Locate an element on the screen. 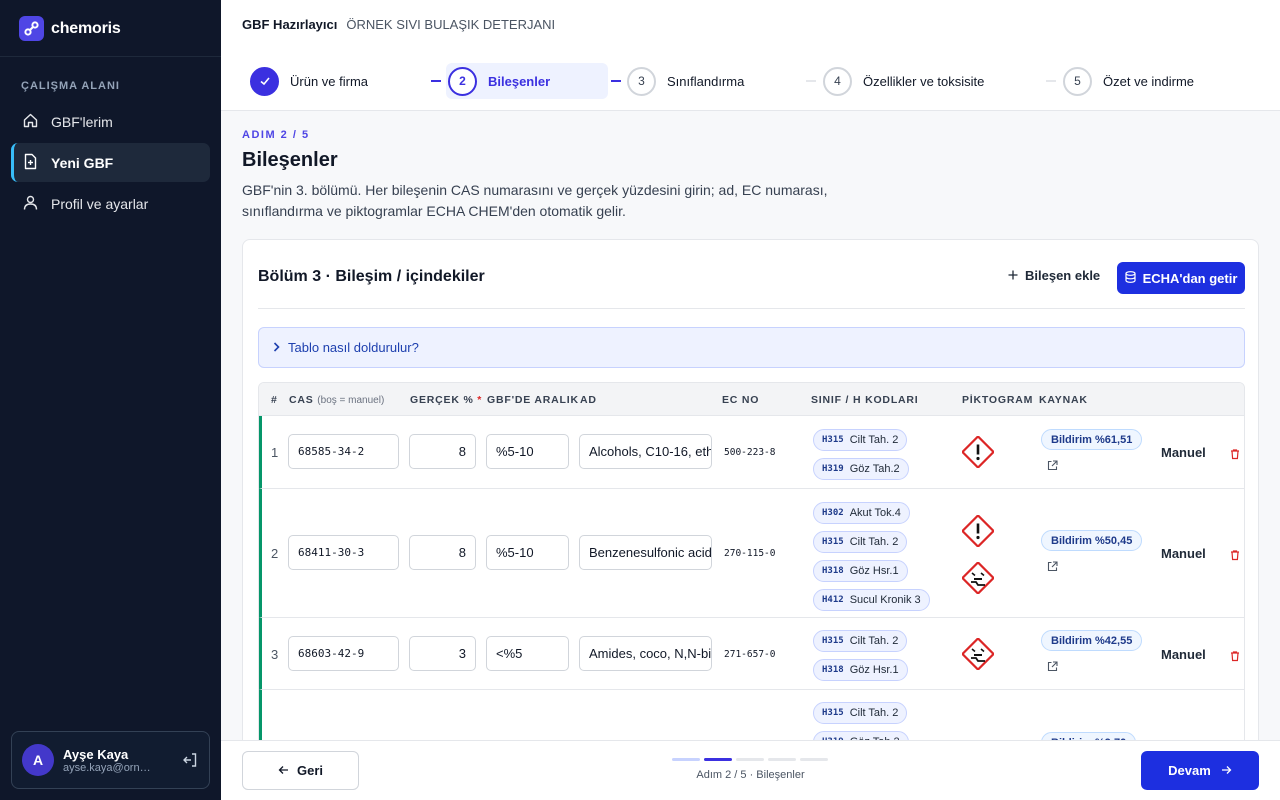 This screenshot has height=800, width=1280. source-badge: Bildirim %61,51 is located at coordinates (1092, 439).